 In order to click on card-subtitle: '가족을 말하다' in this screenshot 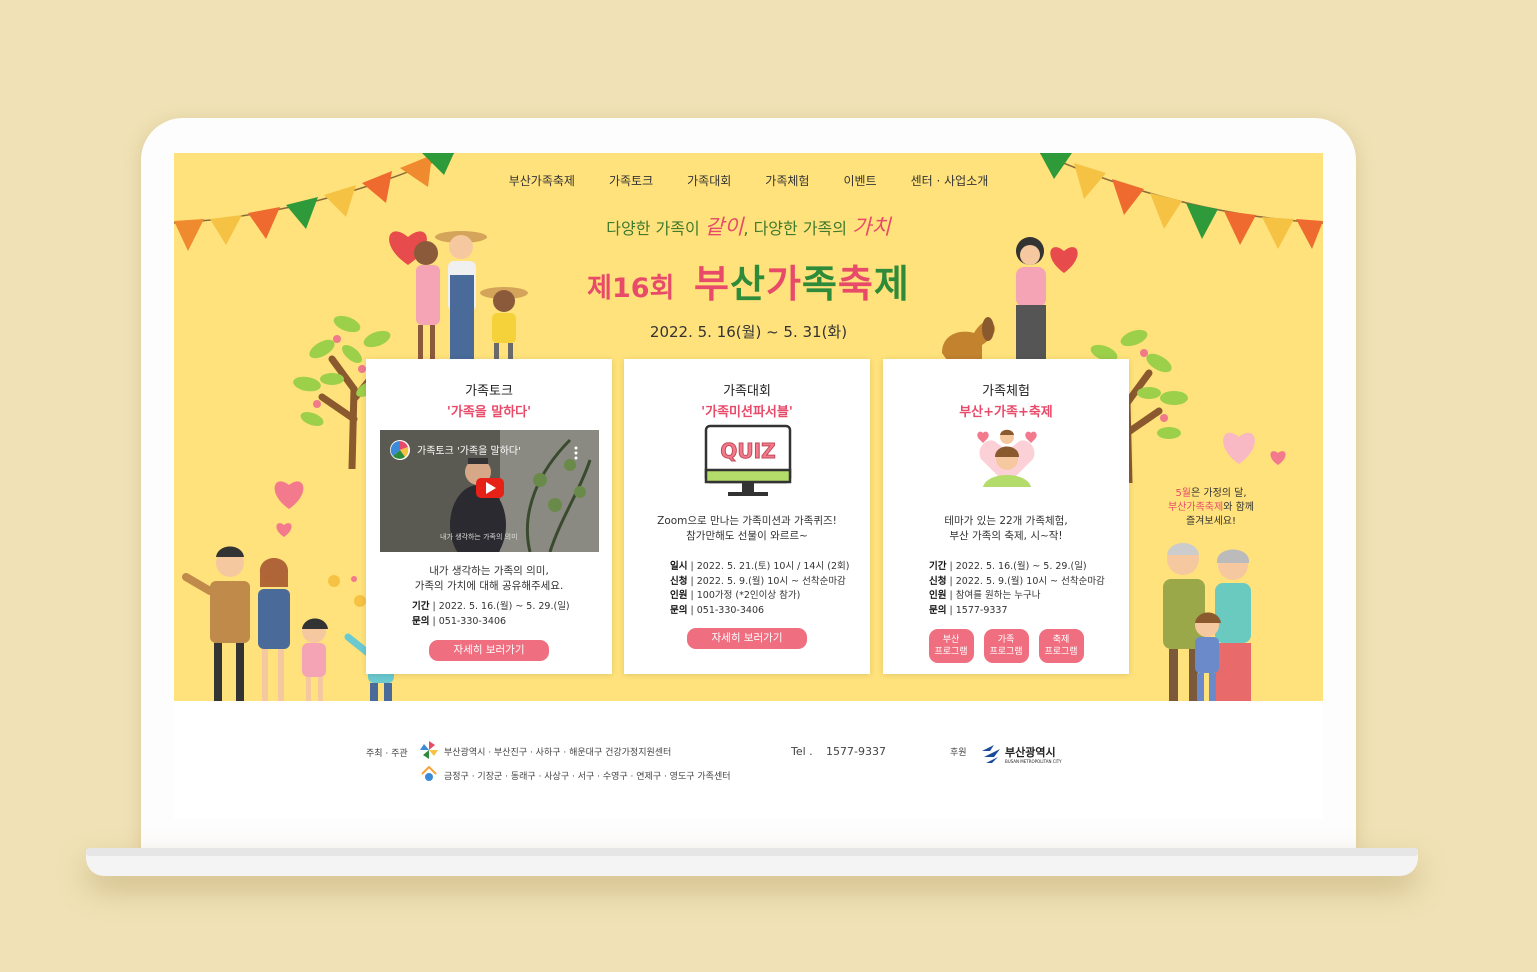, I will do `click(489, 412)`.